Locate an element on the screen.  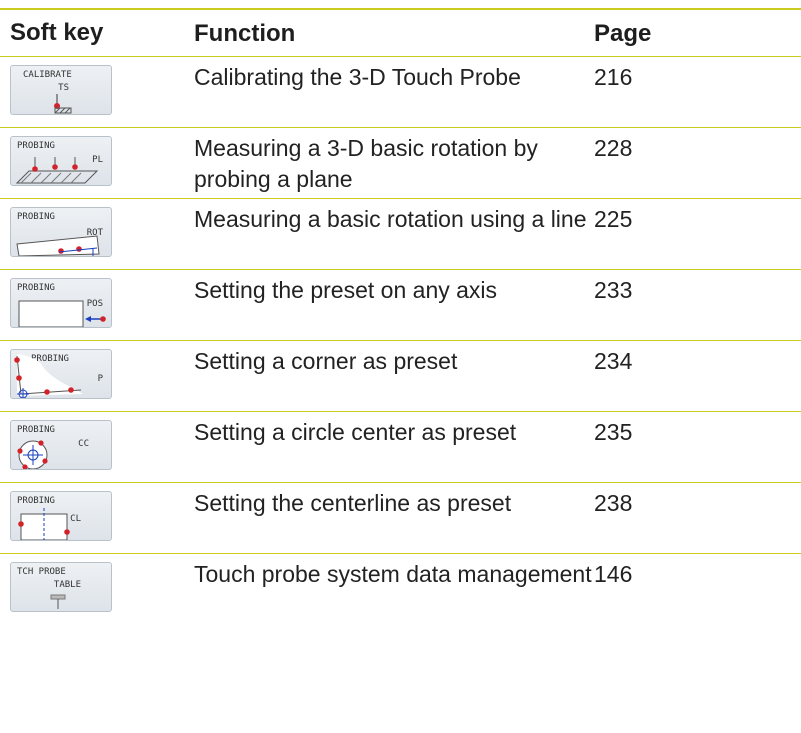
page-number: 216 is located at coordinates (613, 77).